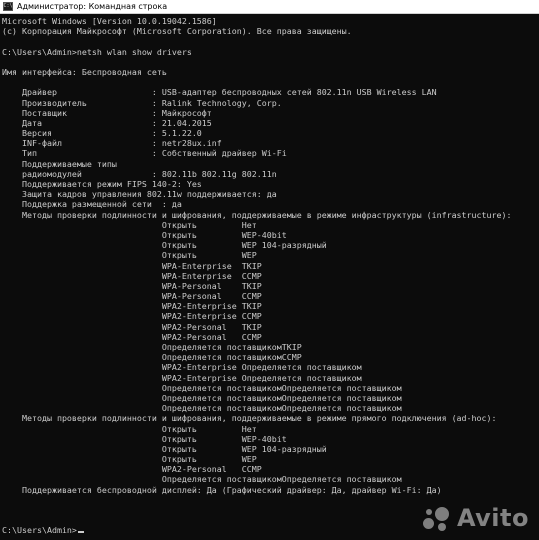  I want to click on avito-watermark: Avito, so click(475, 518).